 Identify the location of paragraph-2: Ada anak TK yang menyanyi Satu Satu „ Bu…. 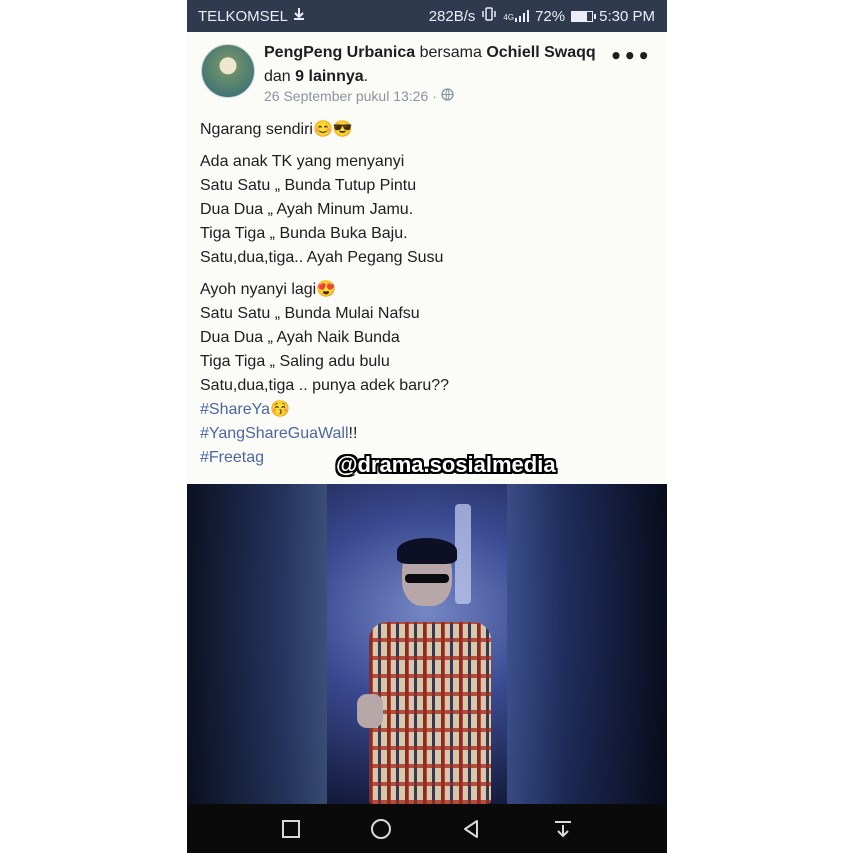
(425, 210).